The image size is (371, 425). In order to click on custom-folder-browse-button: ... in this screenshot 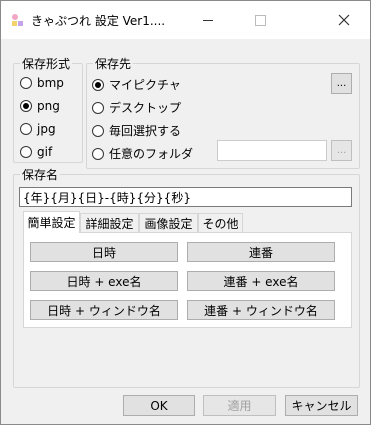, I will do `click(341, 150)`.